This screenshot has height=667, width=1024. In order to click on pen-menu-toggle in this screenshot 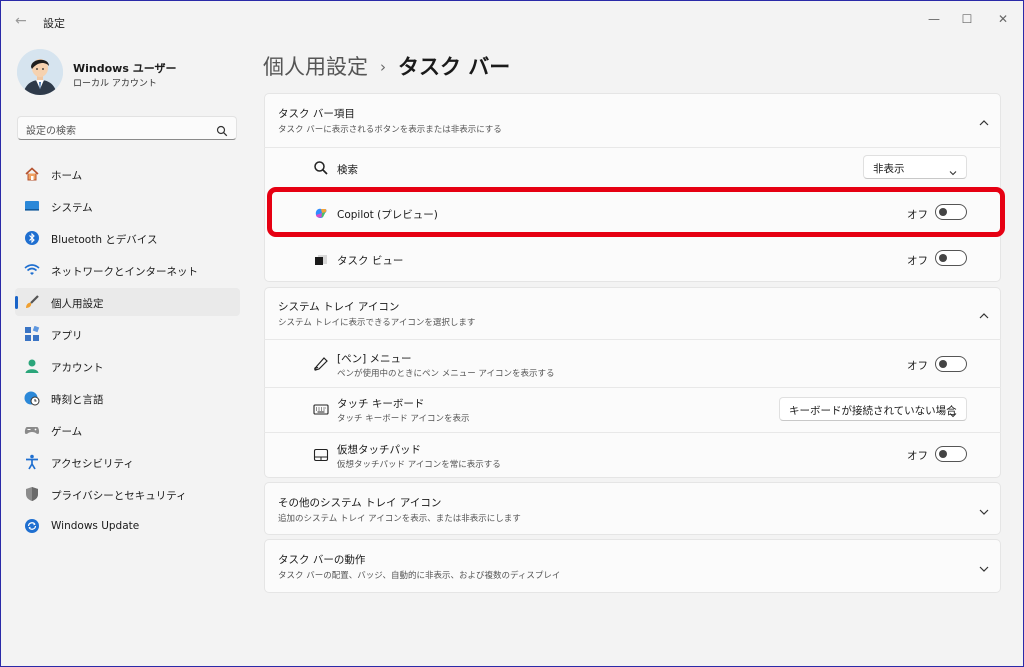, I will do `click(951, 364)`.